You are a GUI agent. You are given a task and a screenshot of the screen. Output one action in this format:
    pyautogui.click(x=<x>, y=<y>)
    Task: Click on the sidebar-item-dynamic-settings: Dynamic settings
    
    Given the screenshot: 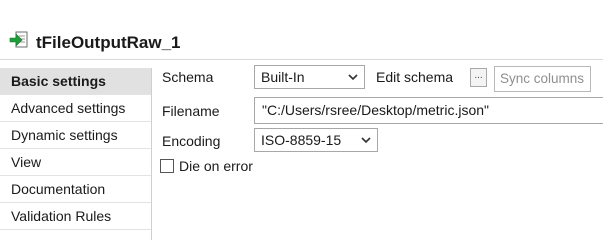 What is the action you would take?
    pyautogui.click(x=75, y=135)
    